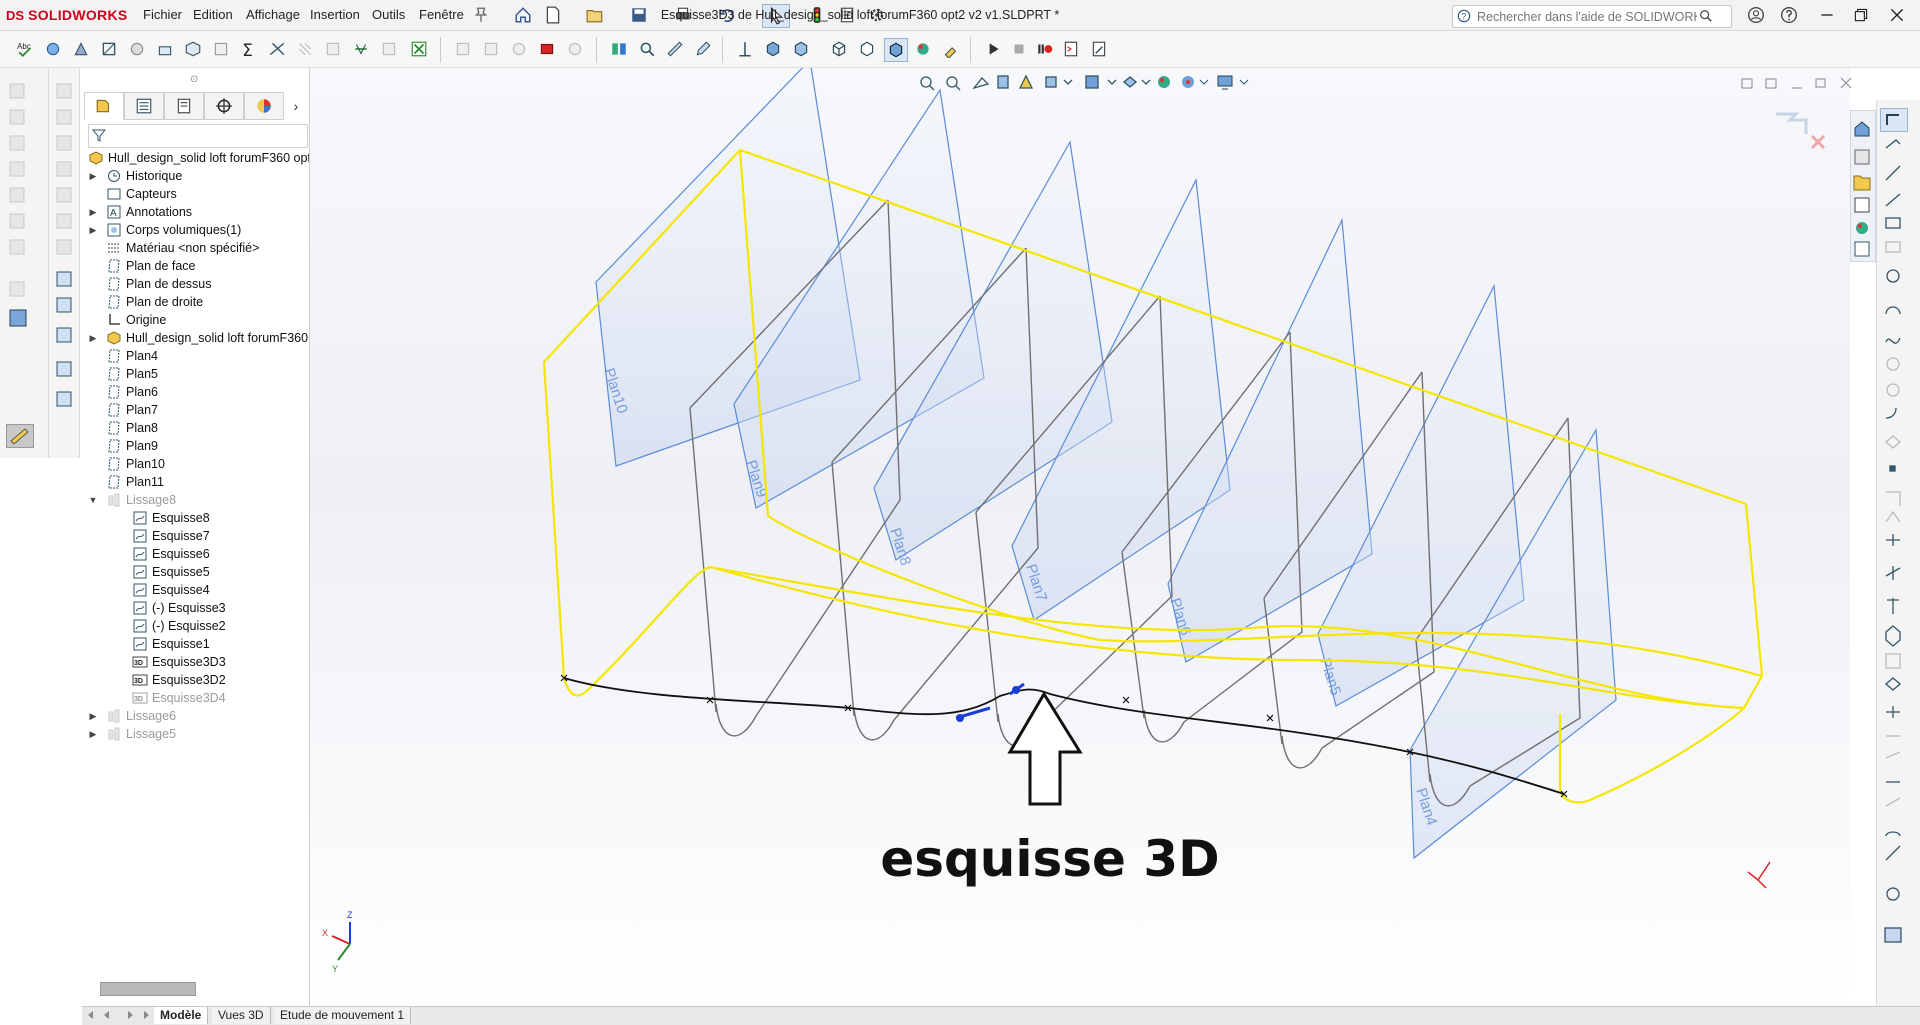 The image size is (1920, 1025). What do you see at coordinates (184, 106) in the screenshot?
I see `tab-configuration-manager` at bounding box center [184, 106].